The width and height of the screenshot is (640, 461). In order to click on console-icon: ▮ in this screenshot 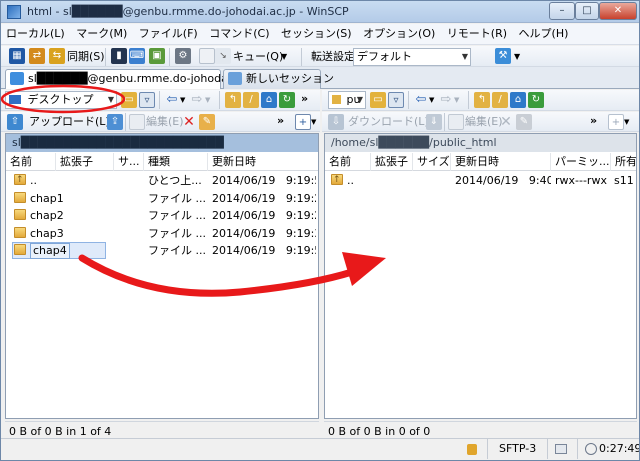, I will do `click(119, 56)`.